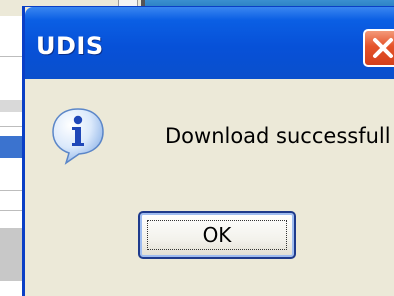  What do you see at coordinates (278, 136) in the screenshot?
I see `dialog-message: Download successfull` at bounding box center [278, 136].